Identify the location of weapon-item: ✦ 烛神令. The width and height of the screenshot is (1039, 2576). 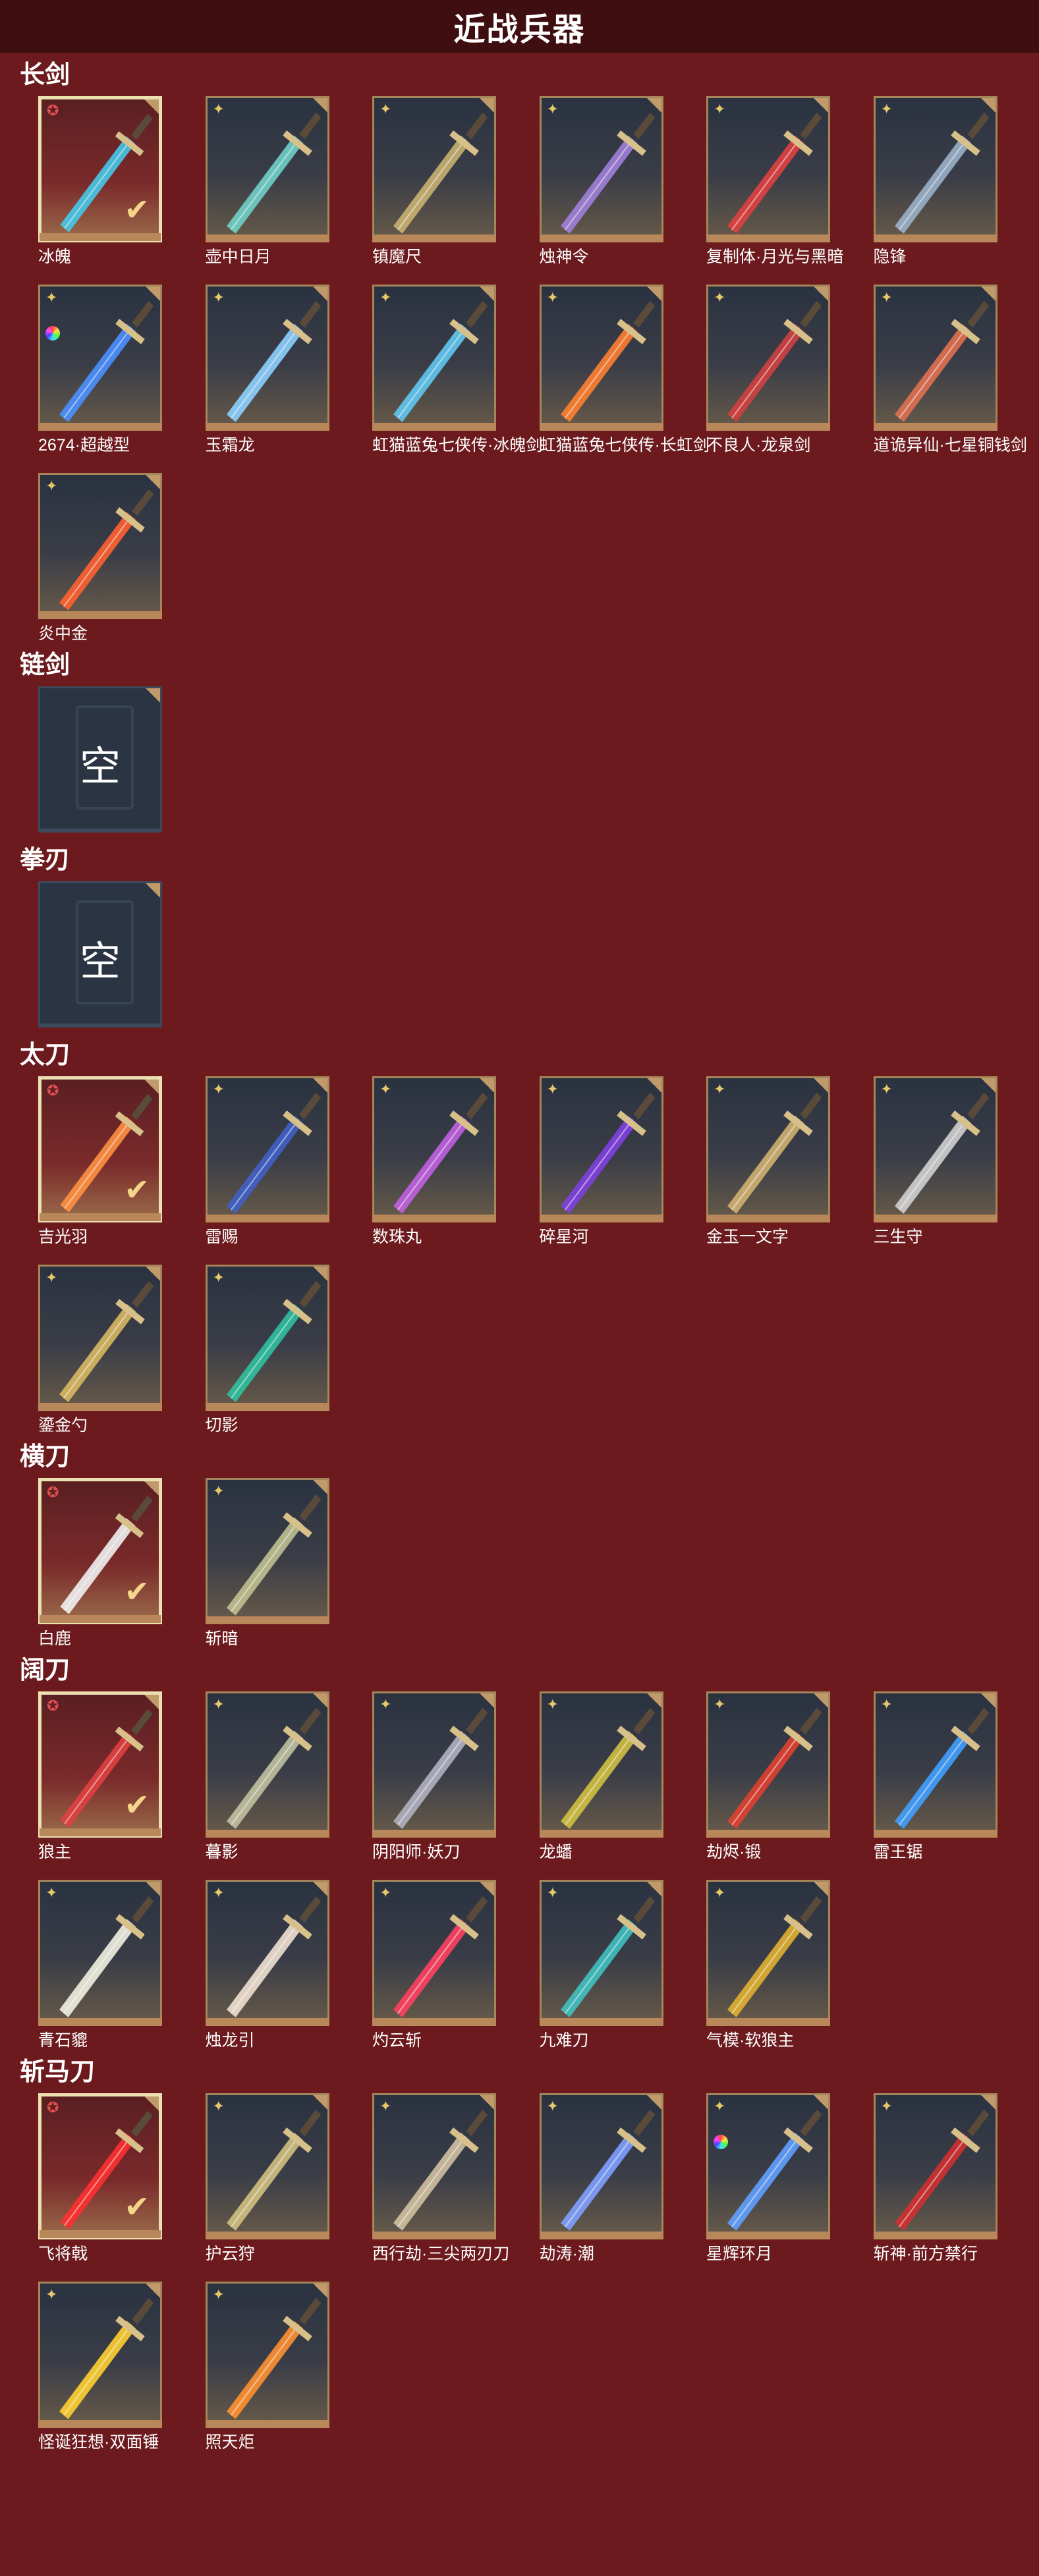
(608, 181).